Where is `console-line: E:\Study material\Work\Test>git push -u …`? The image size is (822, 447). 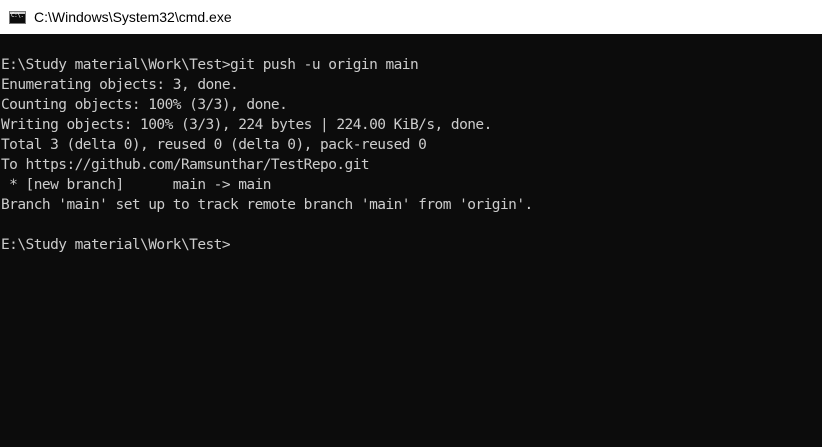 console-line: E:\Study material\Work\Test>git push -u … is located at coordinates (210, 65).